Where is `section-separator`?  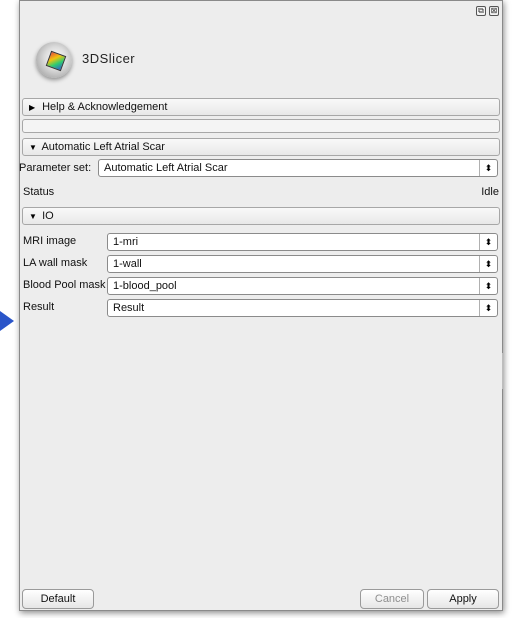 section-separator is located at coordinates (261, 126).